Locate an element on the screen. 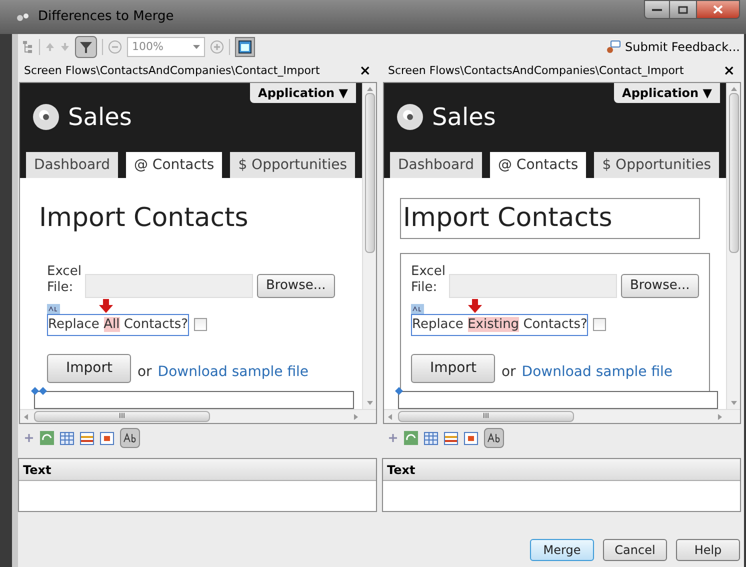 This screenshot has height=567, width=746. replace-contacts-label: Replace All Contacts? is located at coordinates (118, 325).